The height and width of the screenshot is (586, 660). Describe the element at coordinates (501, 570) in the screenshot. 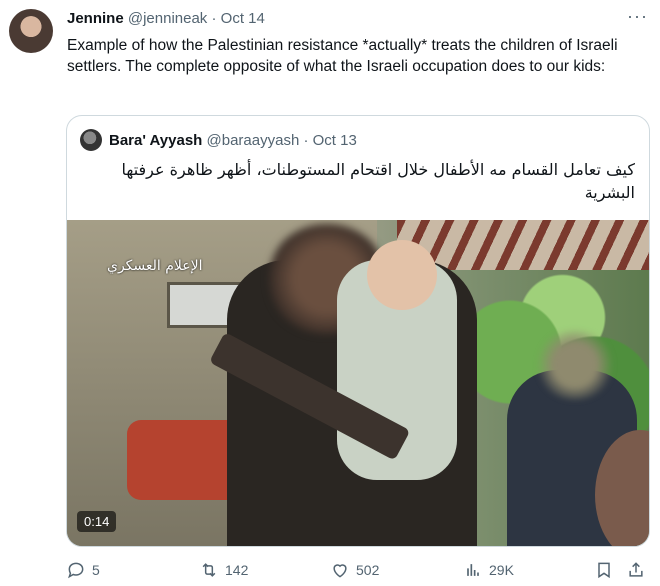

I see `views-count: 29K` at that location.